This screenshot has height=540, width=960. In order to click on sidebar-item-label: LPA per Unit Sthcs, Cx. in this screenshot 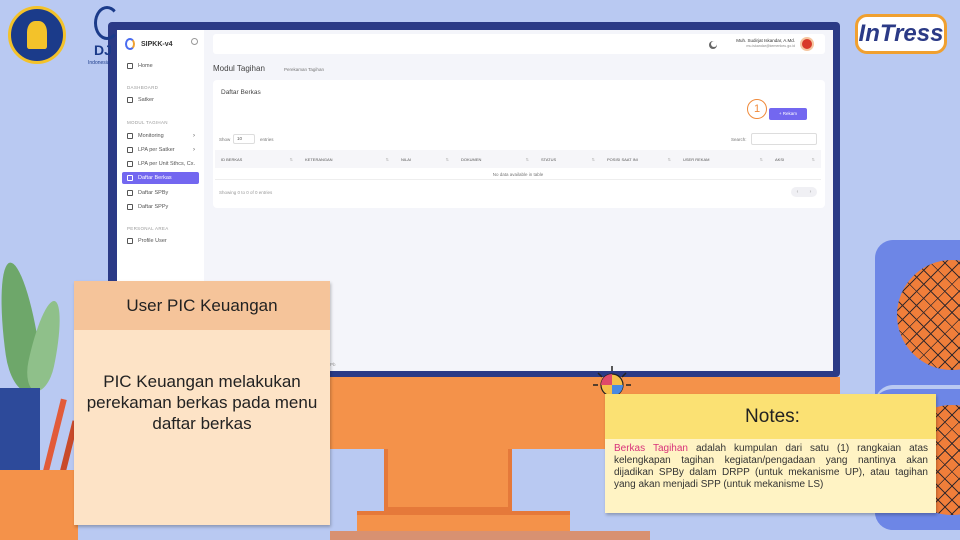, I will do `click(167, 164)`.